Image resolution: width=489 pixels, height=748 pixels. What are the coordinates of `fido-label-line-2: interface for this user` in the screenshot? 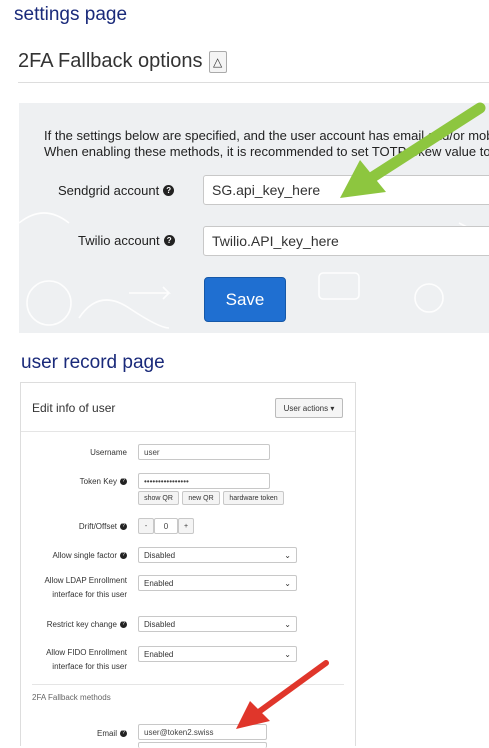 It's located at (89, 666).